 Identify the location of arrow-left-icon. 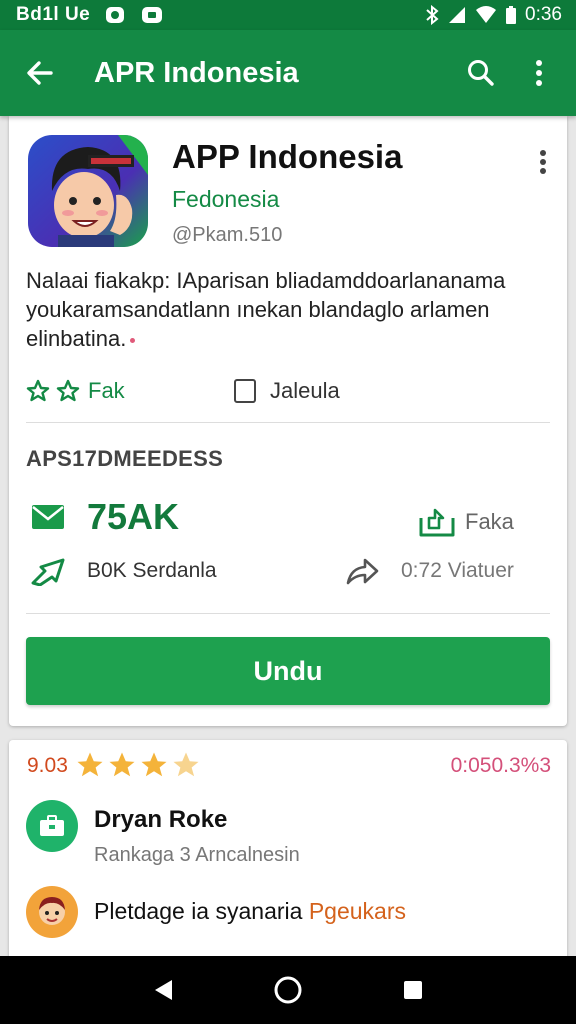
(40, 73).